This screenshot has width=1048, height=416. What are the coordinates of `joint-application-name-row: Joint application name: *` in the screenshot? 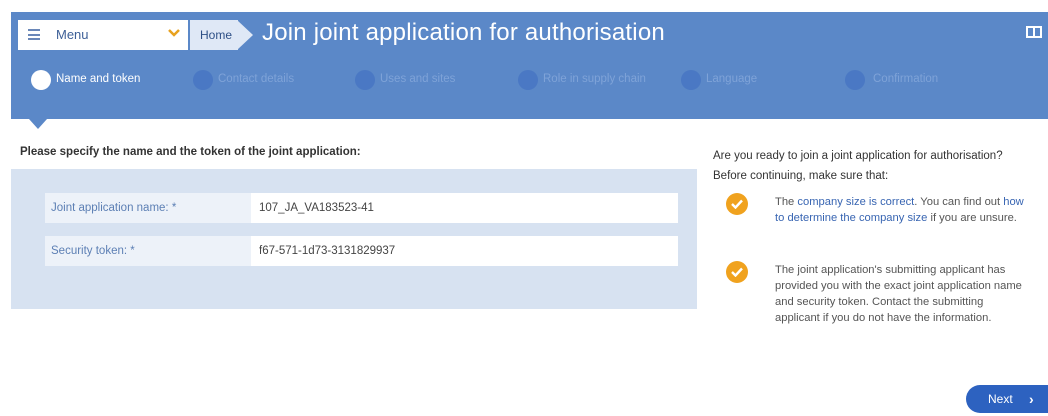 It's located at (361, 208).